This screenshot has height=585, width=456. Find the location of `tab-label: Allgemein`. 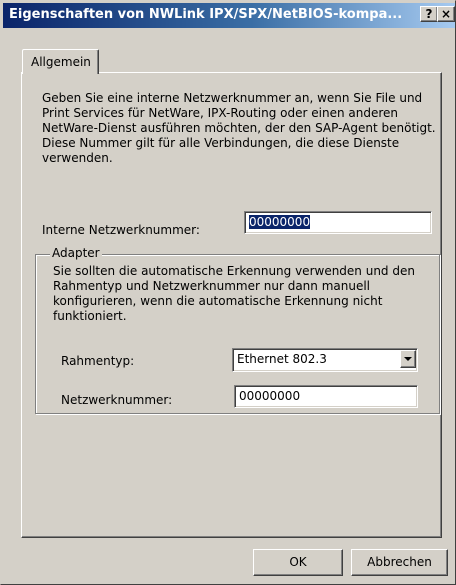

tab-label: Allgemein is located at coordinates (61, 62).